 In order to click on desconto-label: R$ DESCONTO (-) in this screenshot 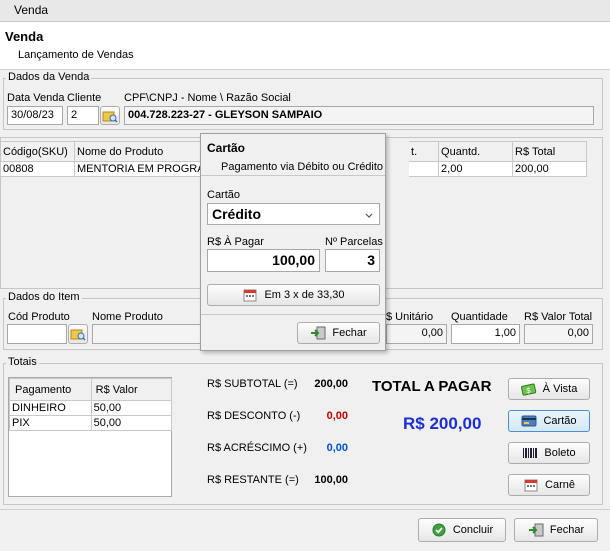, I will do `click(254, 416)`.